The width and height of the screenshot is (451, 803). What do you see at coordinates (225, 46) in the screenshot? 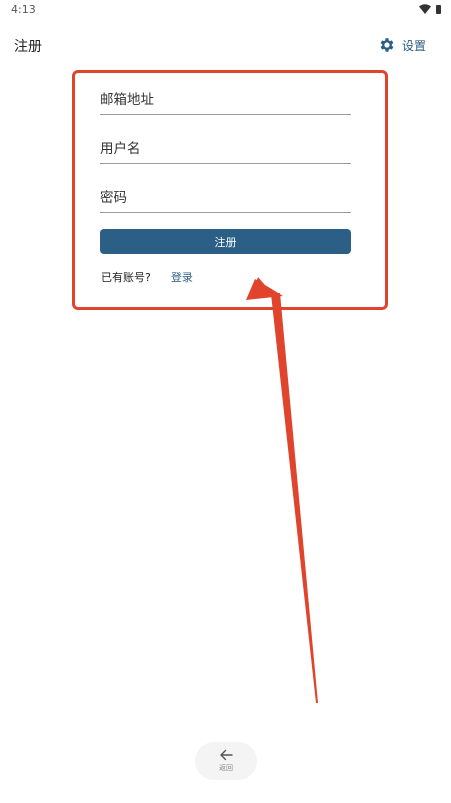
I see `app-bar: 注册 设置` at bounding box center [225, 46].